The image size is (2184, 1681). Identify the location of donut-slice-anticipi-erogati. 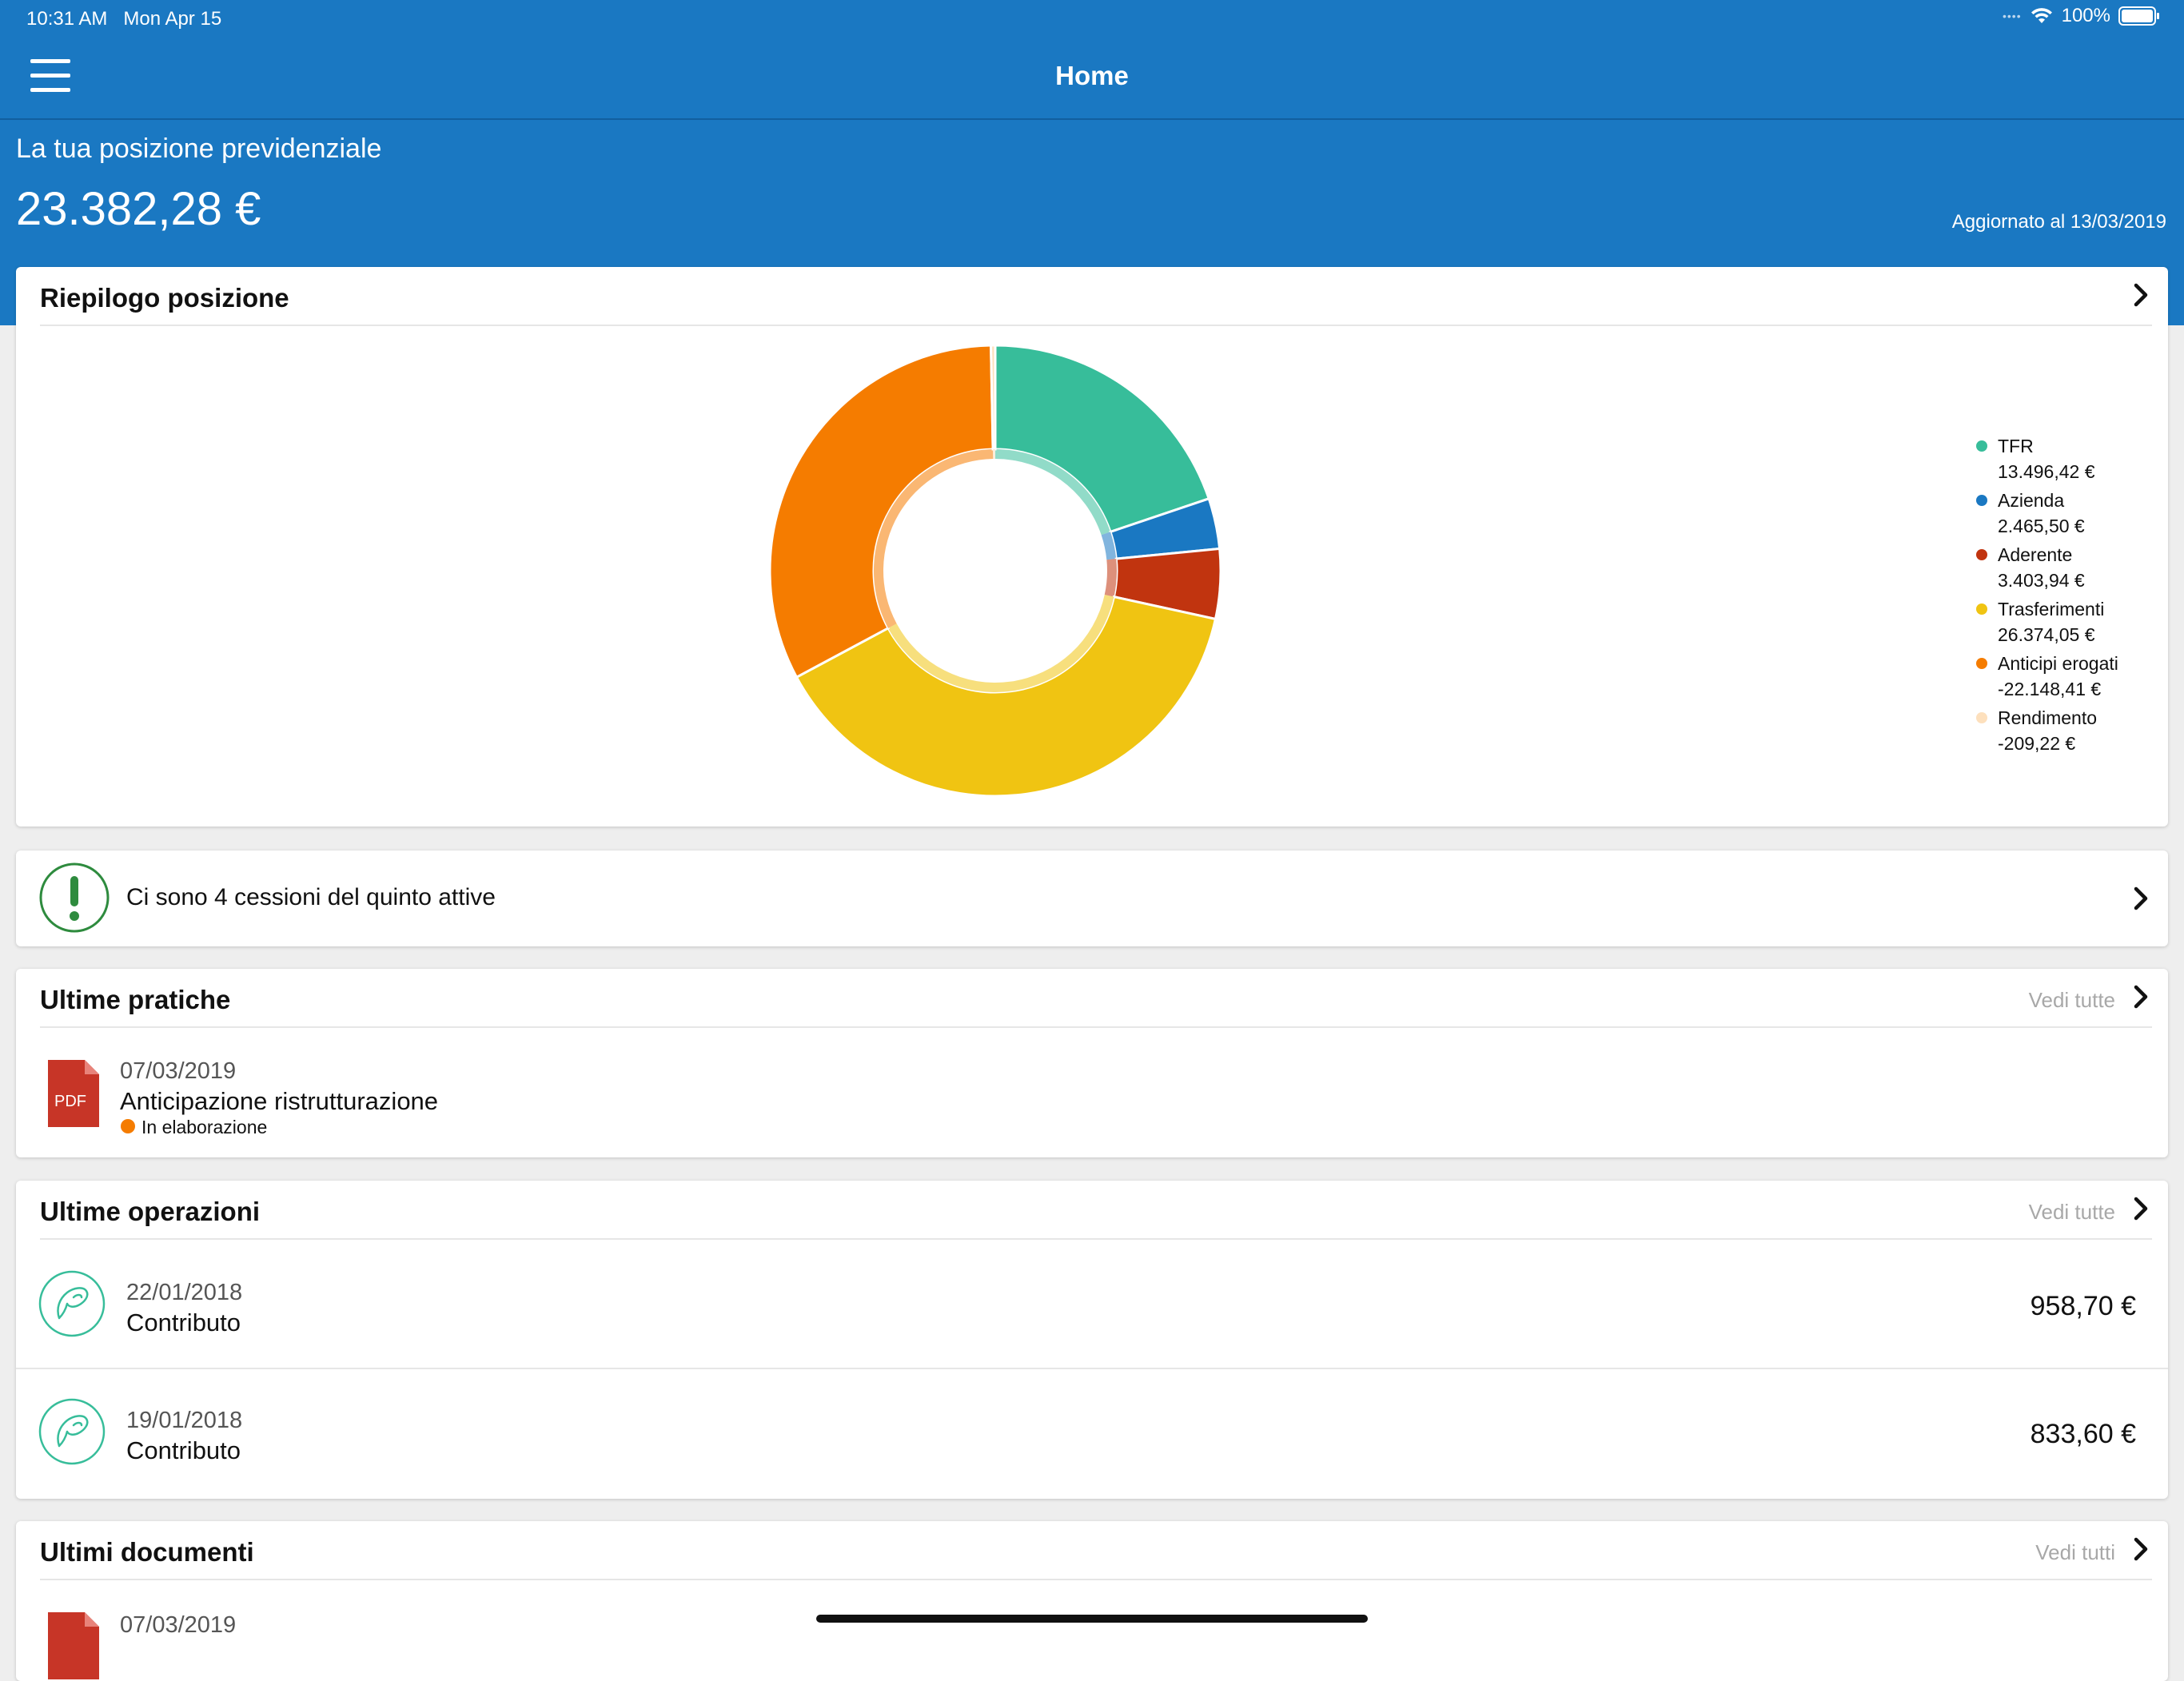
(881, 511).